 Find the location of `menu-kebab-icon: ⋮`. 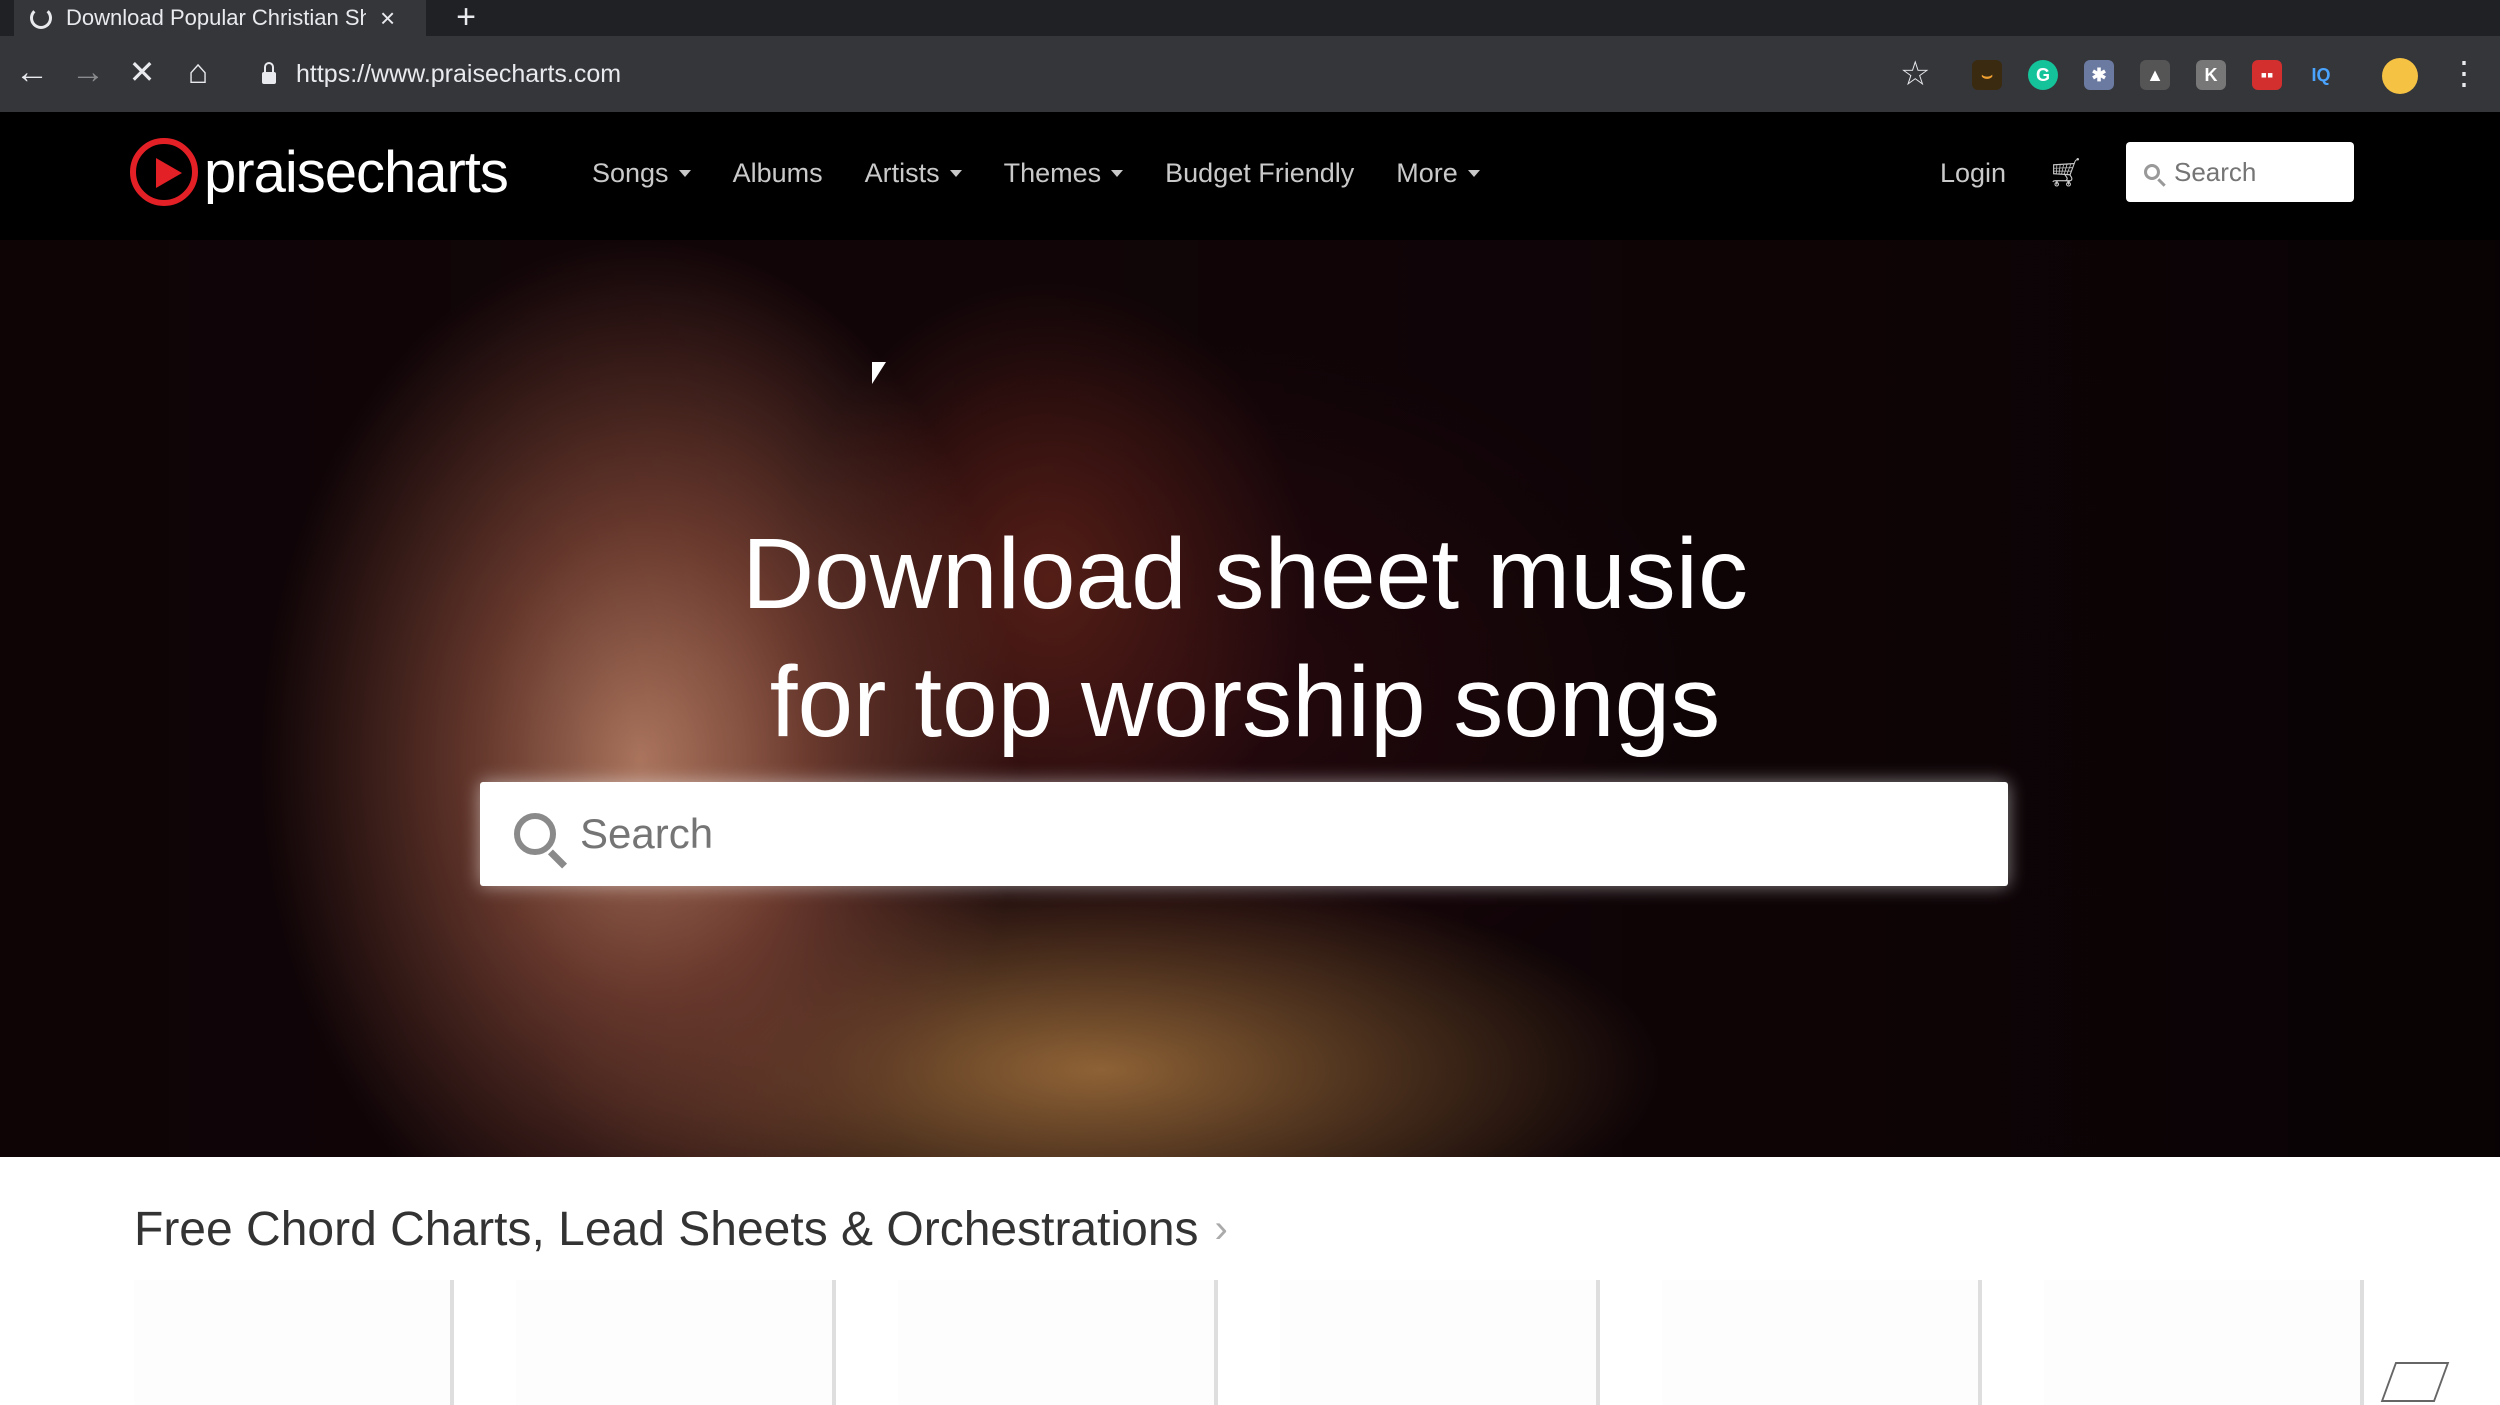

menu-kebab-icon: ⋮ is located at coordinates (2464, 73).